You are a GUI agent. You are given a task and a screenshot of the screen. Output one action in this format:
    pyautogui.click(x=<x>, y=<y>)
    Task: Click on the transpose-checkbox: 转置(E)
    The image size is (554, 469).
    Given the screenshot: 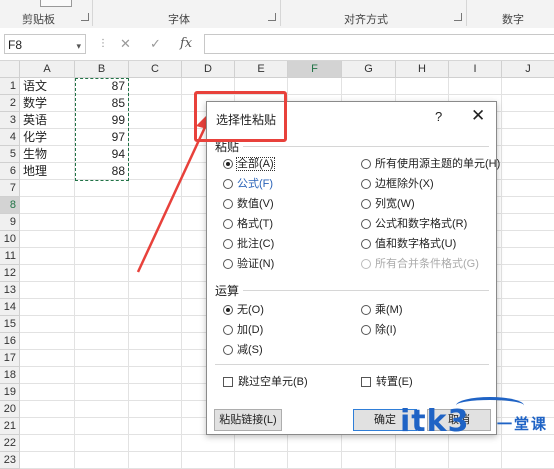 What is the action you would take?
    pyautogui.click(x=387, y=382)
    